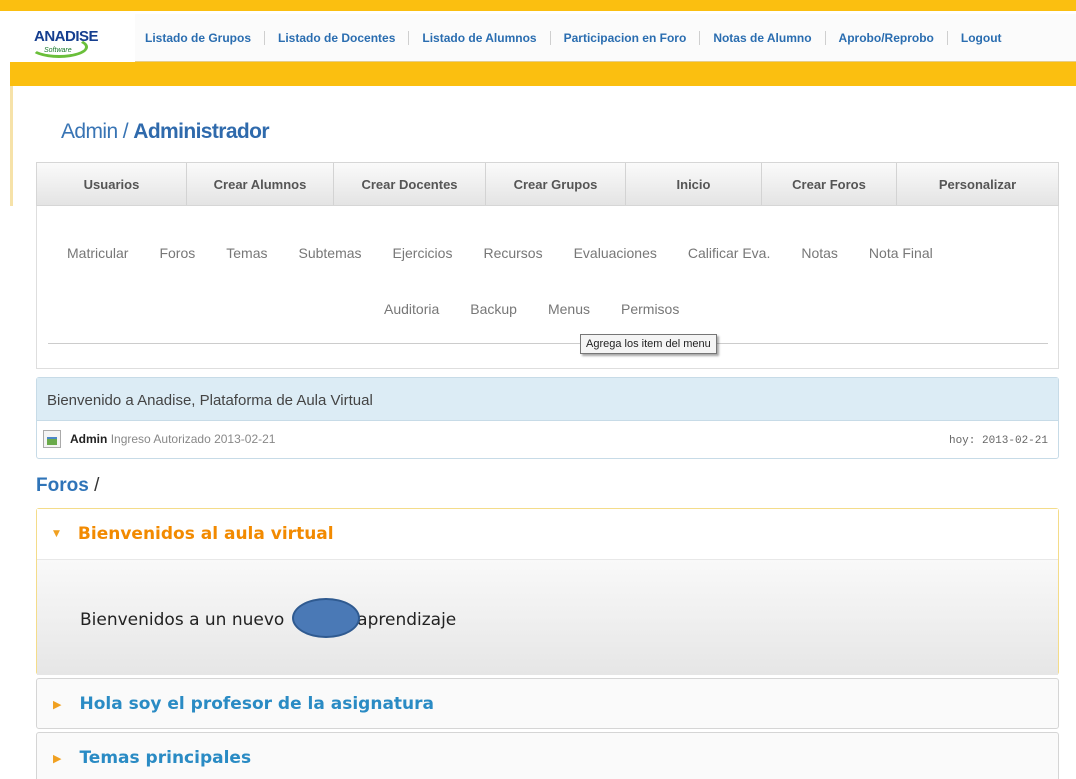  I want to click on forum-body-text-end: aprendizaje, so click(407, 620).